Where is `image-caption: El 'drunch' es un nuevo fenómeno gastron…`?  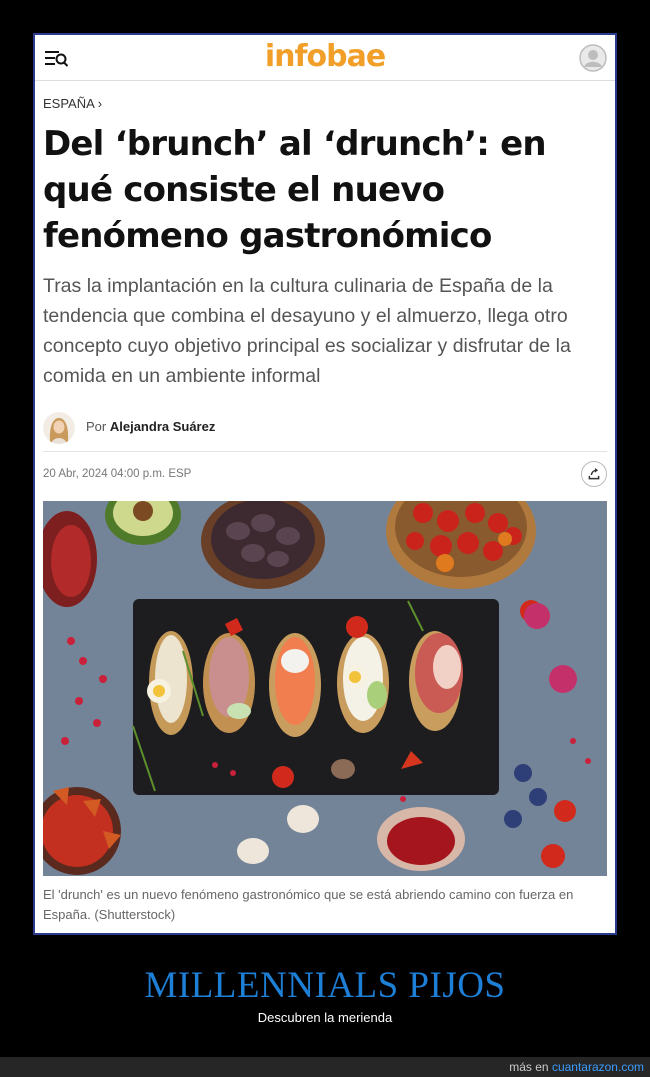 image-caption: El 'drunch' es un nuevo fenómeno gastron… is located at coordinates (308, 904).